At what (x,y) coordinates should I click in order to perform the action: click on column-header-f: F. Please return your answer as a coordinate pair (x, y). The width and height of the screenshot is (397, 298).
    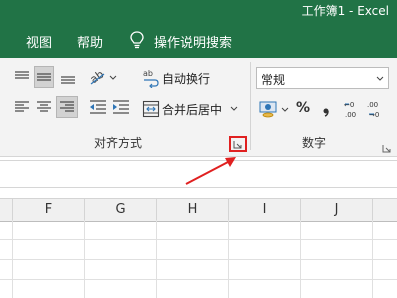
    Looking at the image, I should click on (49, 210).